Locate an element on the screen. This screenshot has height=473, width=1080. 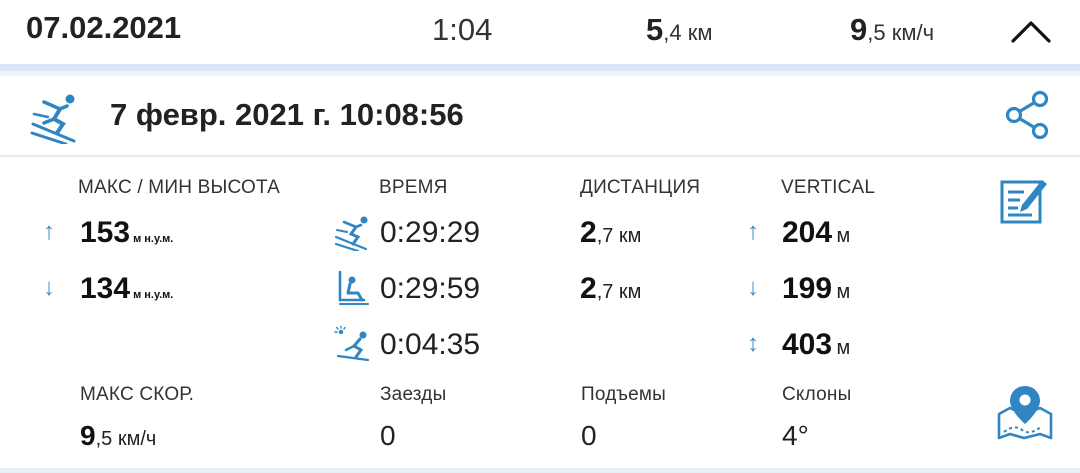
summary-distance-decimal: ,4 км is located at coordinates (688, 32).